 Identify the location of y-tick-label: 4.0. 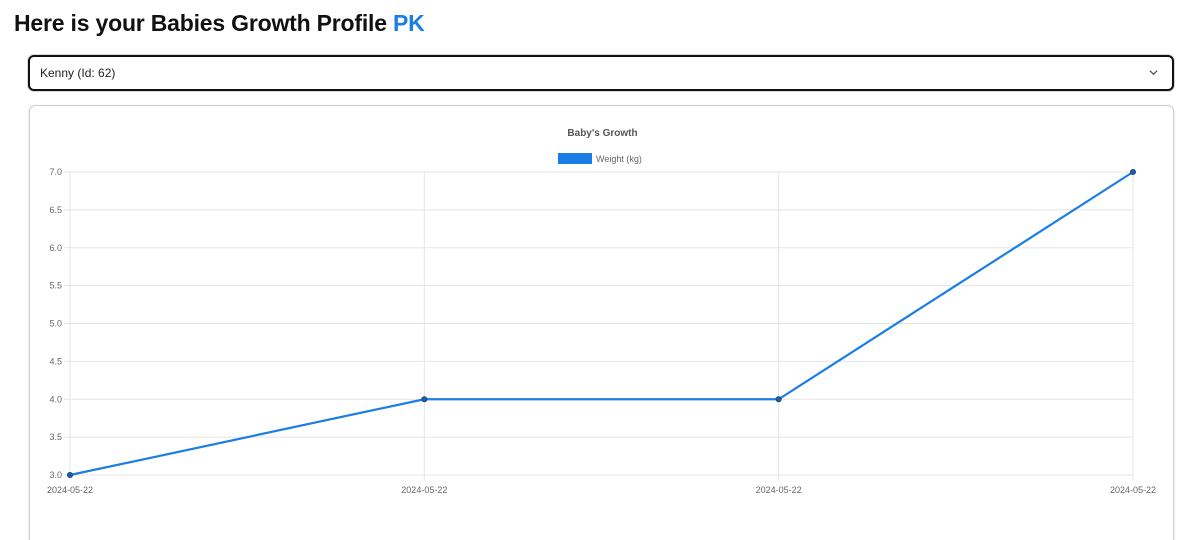
(55, 399).